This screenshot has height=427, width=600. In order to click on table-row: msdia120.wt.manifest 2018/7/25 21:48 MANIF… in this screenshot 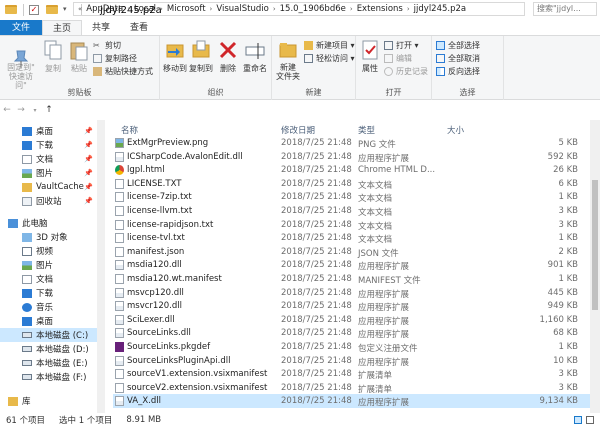, I will do `click(351, 279)`.